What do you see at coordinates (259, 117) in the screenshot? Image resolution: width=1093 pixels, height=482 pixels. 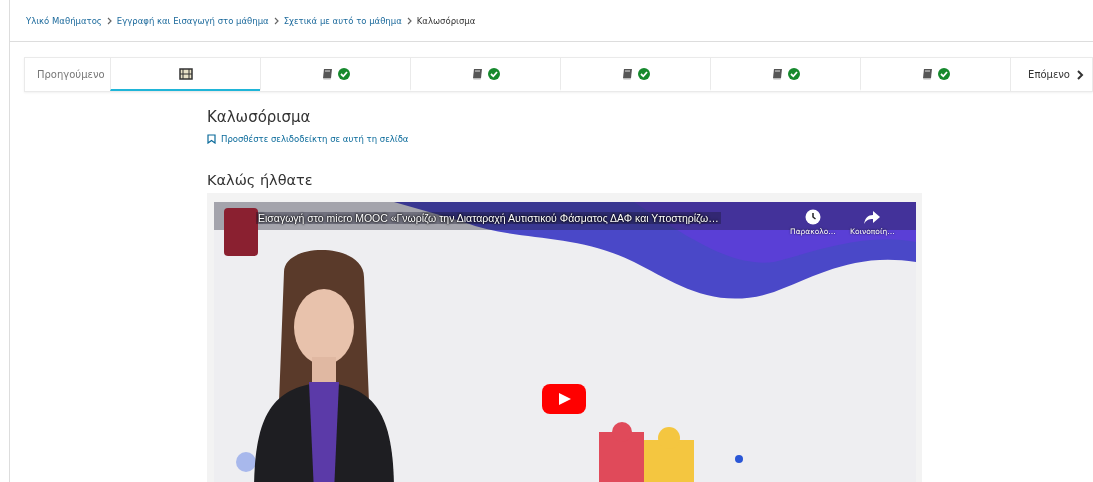 I see `page-title: Καλωσόρισμα` at bounding box center [259, 117].